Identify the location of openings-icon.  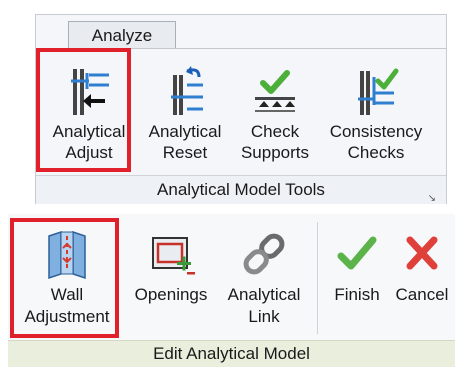
(173, 256).